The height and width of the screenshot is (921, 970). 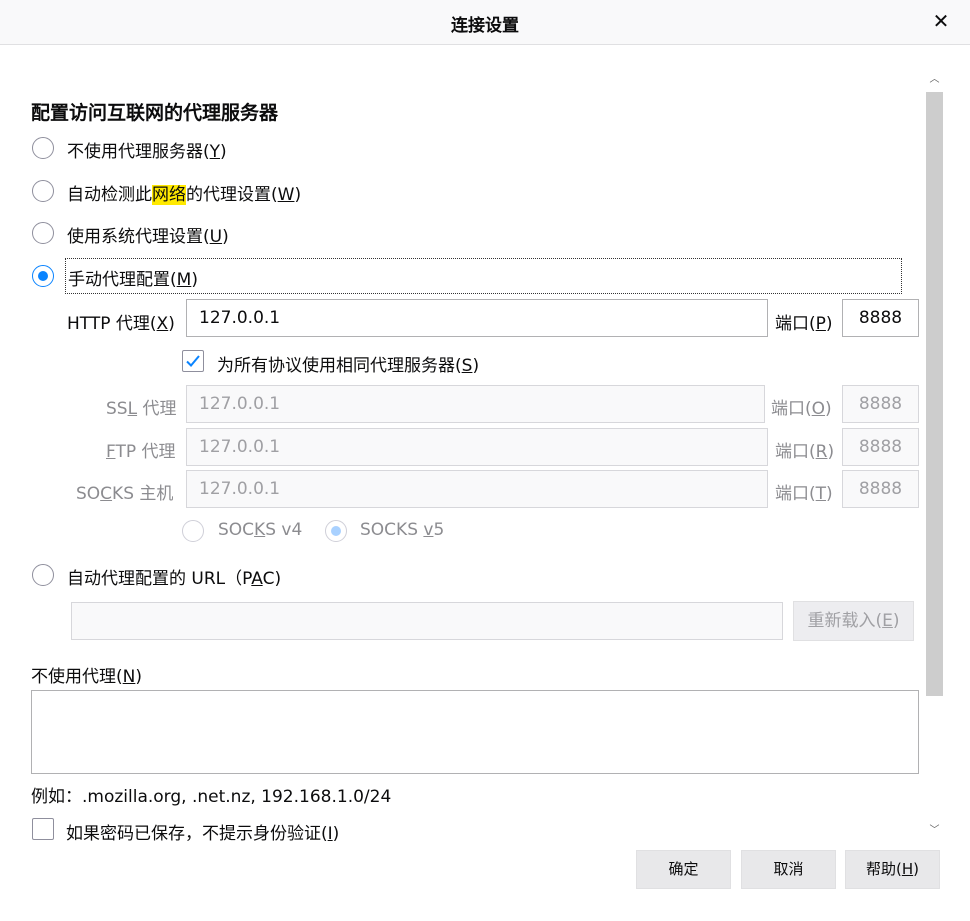 I want to click on dialog-title: 连接设置, so click(x=485, y=26).